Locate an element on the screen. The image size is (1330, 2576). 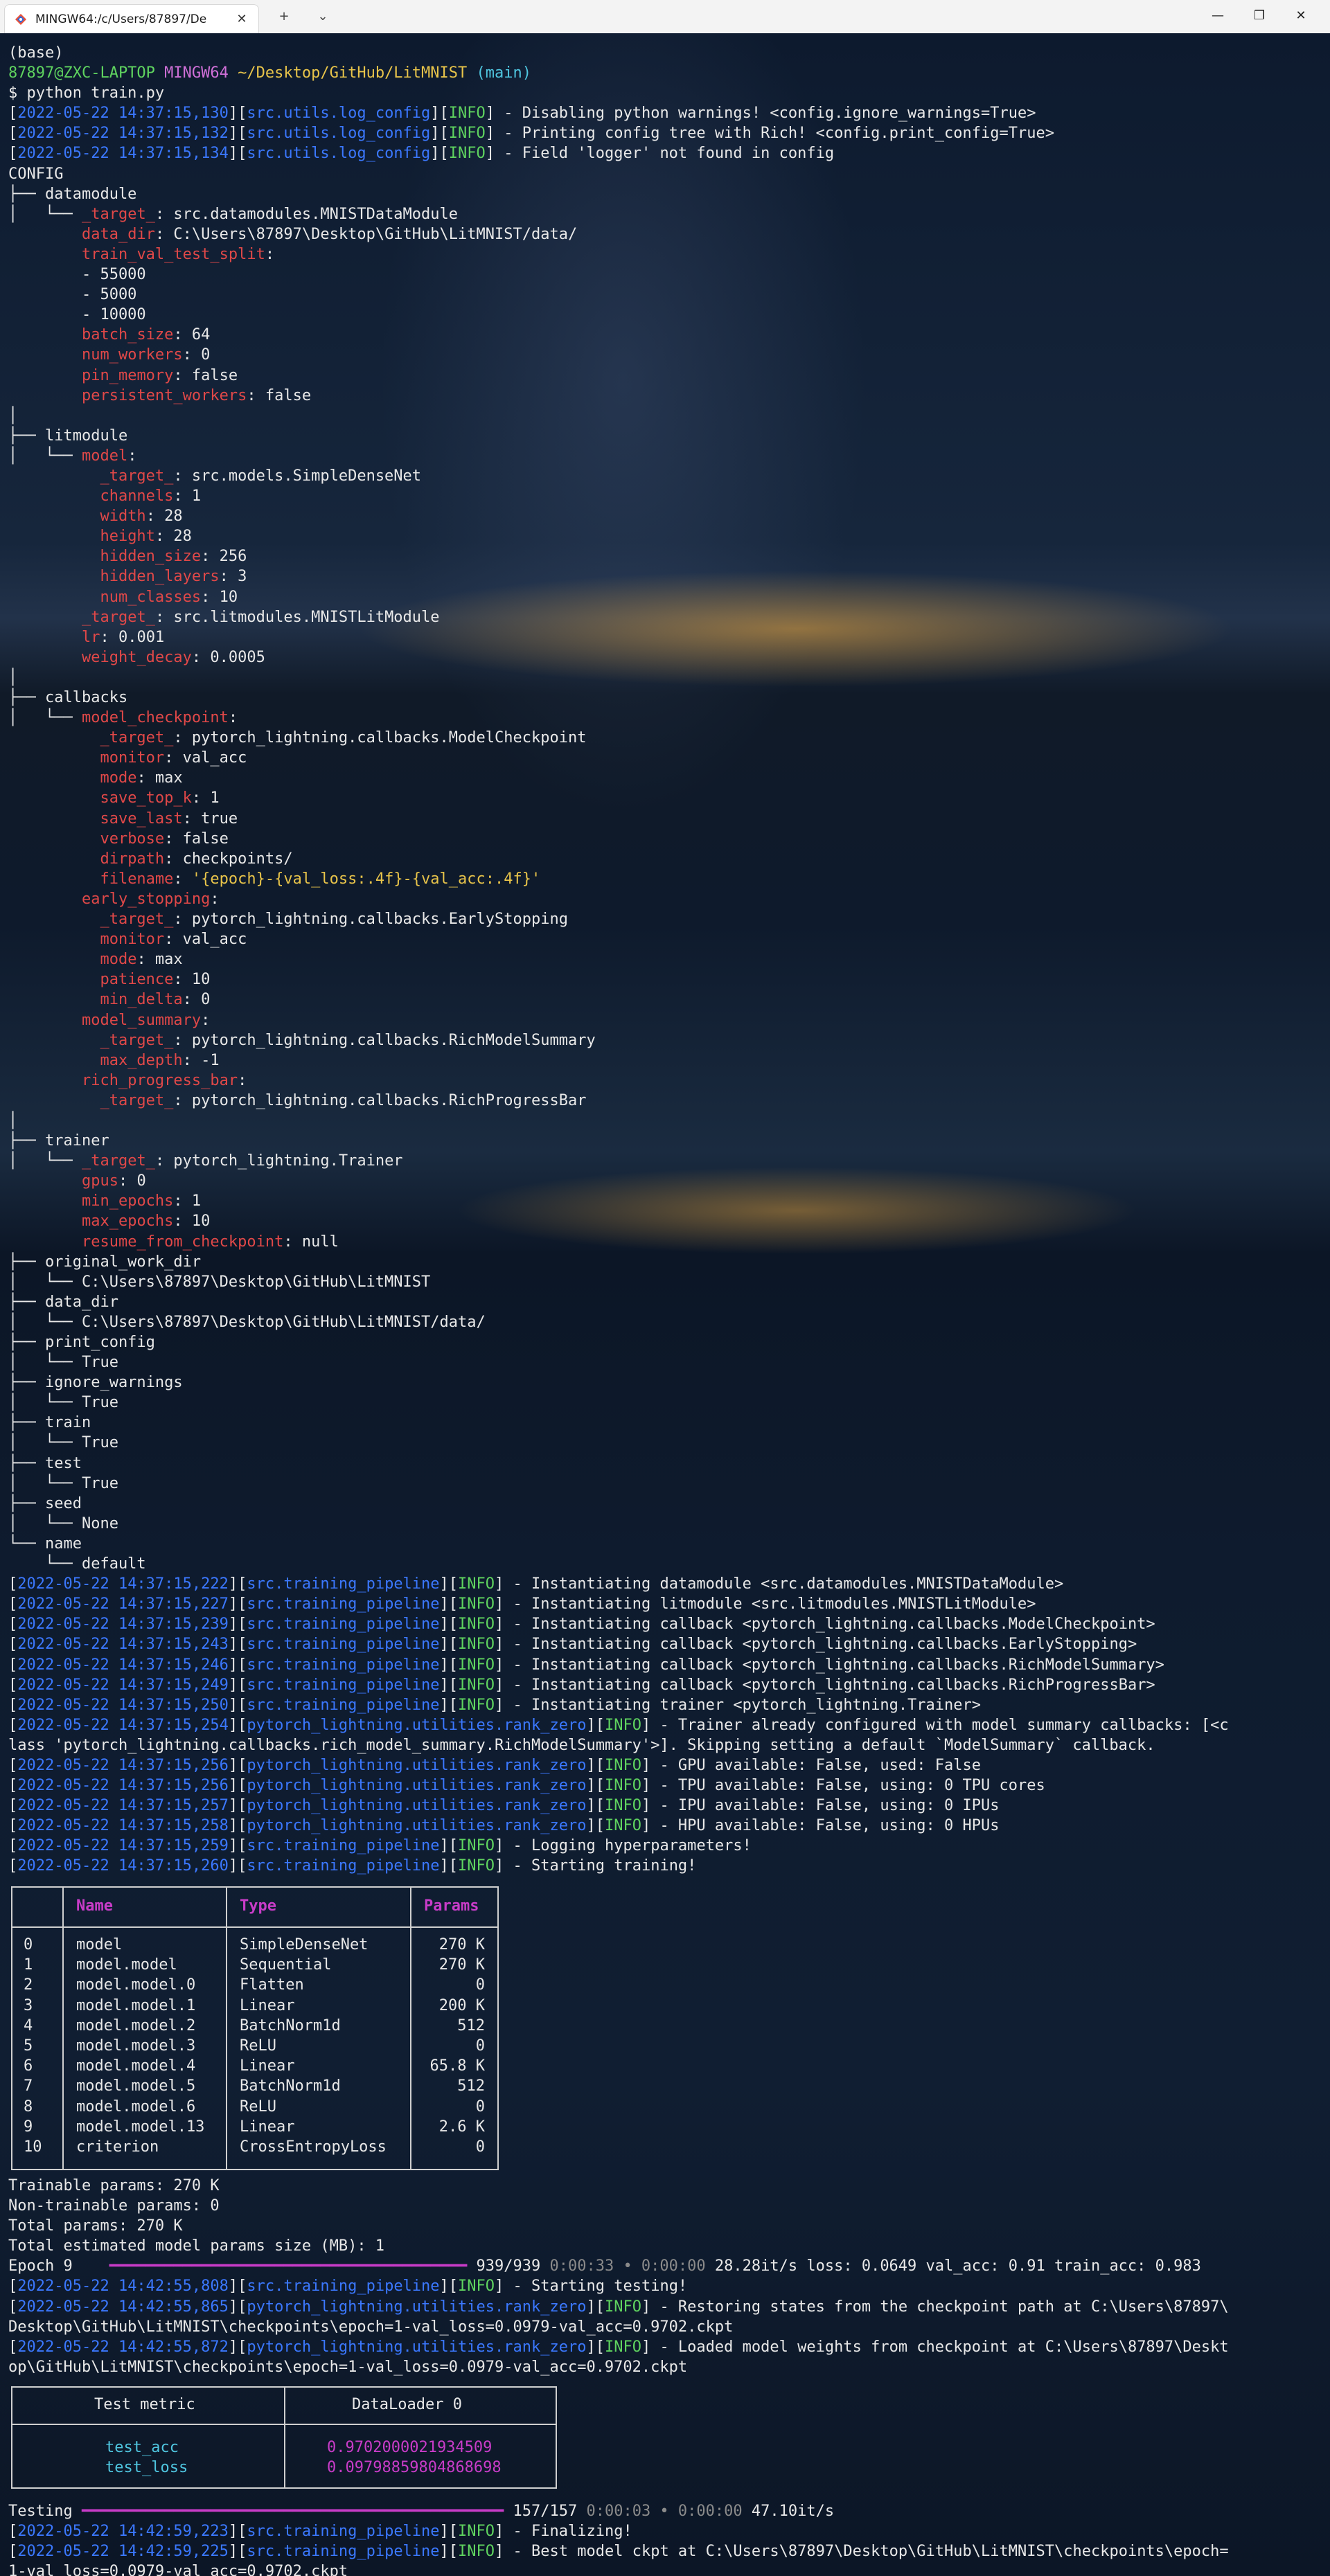
table-row: 1 model.model Sequential 270 K is located at coordinates (254, 1965).